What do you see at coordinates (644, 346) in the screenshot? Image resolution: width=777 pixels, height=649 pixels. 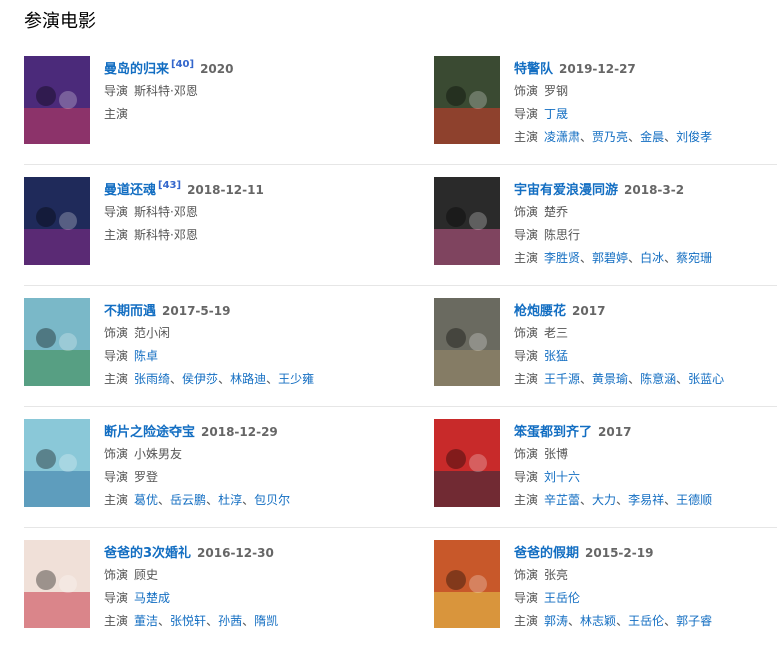 I see `movie-info: 枪炮腰花 2017 饰演 老三 导演 张猛 主演 王千源、黄景瑜、陈意涵、张蓝心` at bounding box center [644, 346].